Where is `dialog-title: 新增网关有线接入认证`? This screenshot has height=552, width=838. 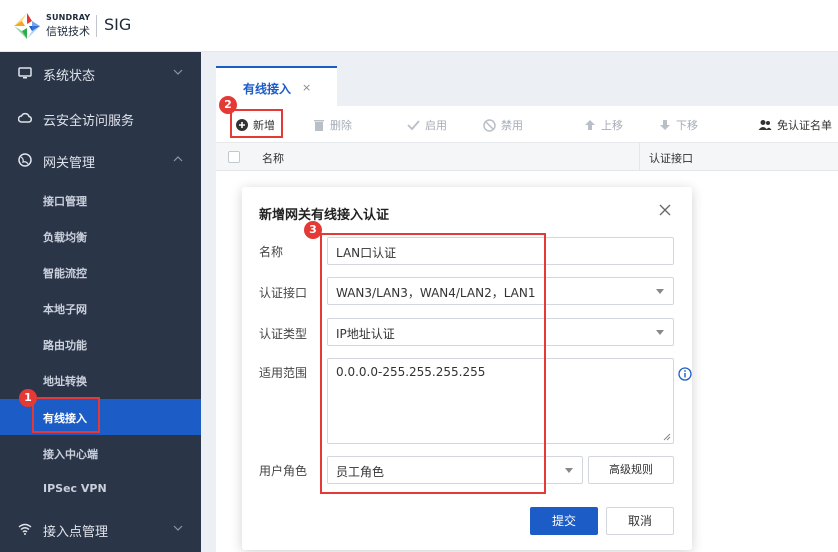 dialog-title: 新增网关有线接入认证 is located at coordinates (324, 215).